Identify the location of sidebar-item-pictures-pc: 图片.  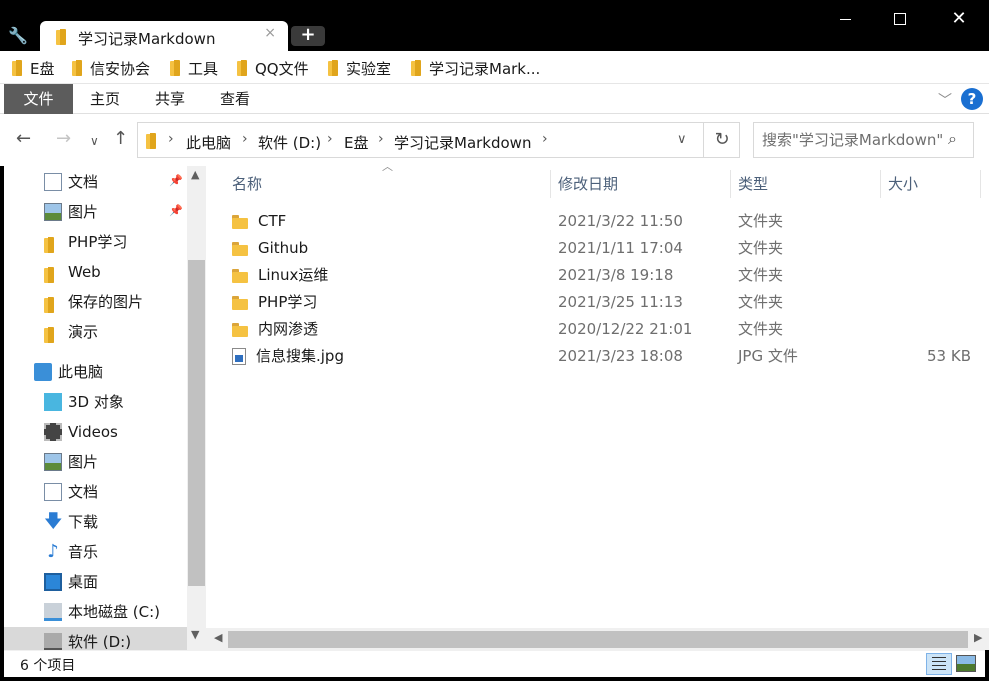
(71, 462).